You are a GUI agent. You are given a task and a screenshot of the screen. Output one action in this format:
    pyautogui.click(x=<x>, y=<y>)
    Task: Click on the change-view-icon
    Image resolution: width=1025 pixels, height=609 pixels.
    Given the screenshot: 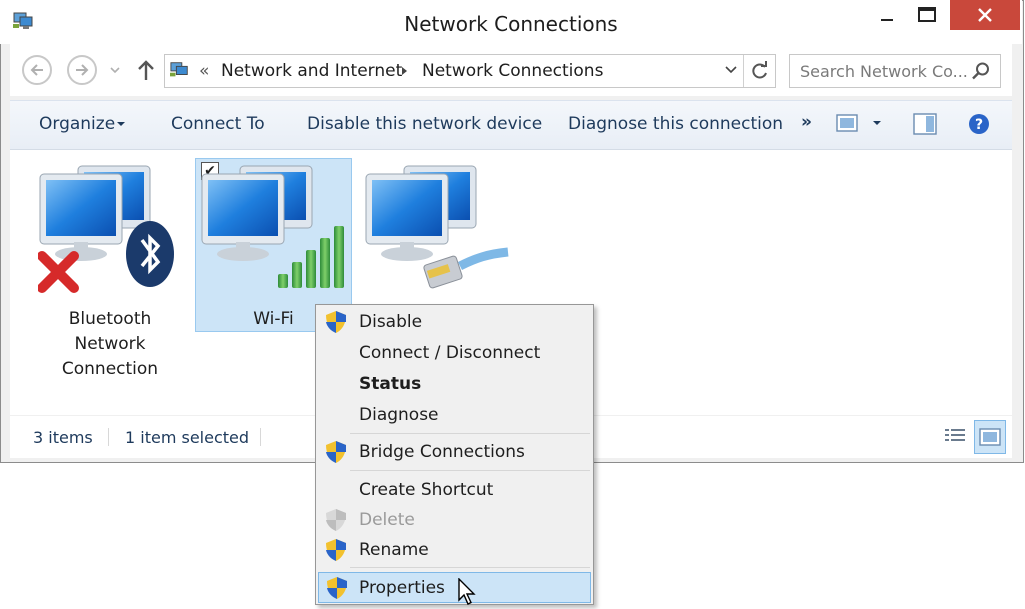 What is the action you would take?
    pyautogui.click(x=847, y=123)
    